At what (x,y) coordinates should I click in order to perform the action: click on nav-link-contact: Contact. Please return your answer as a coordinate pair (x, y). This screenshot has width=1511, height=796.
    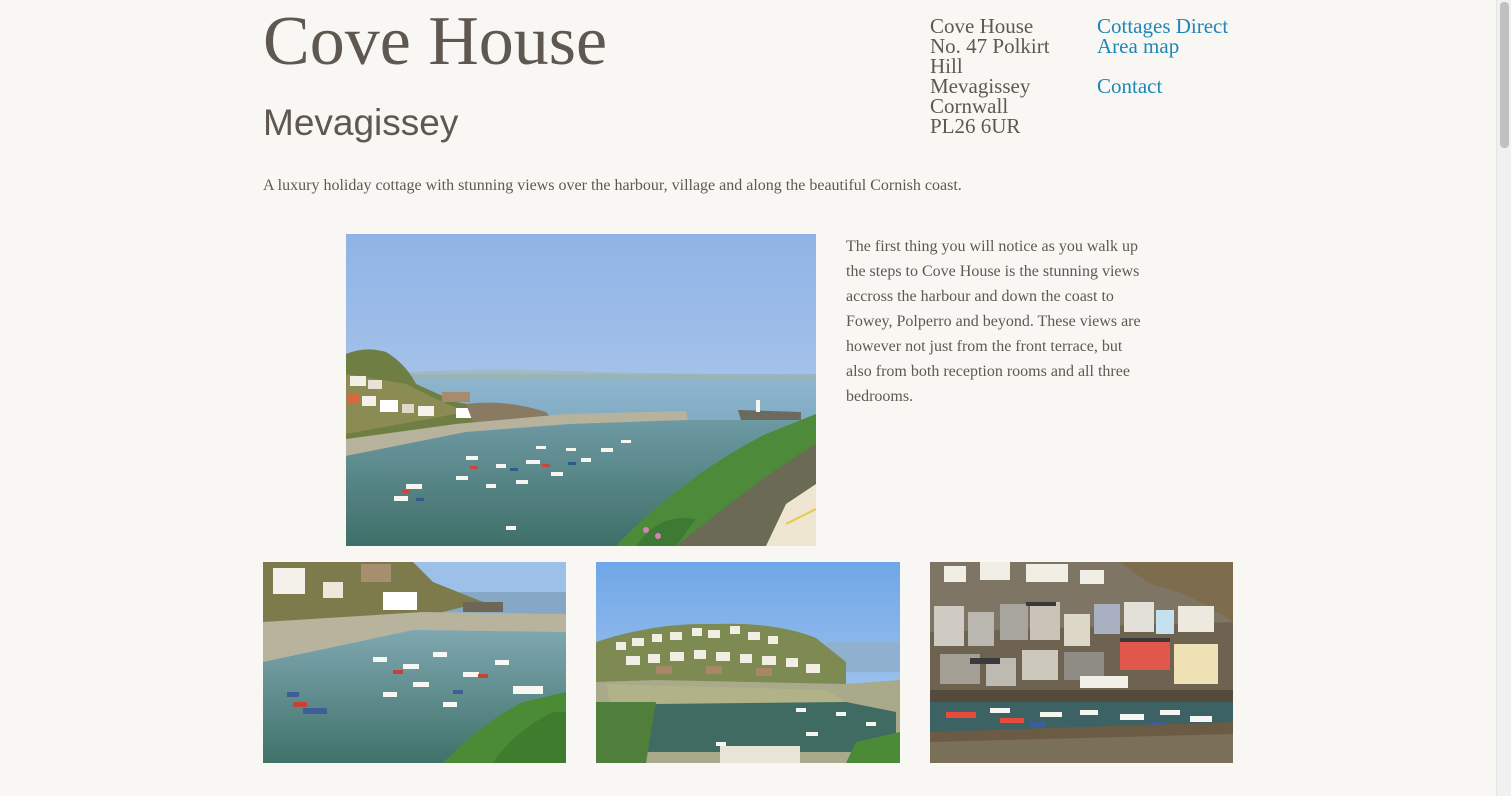
    Looking at the image, I should click on (1177, 86).